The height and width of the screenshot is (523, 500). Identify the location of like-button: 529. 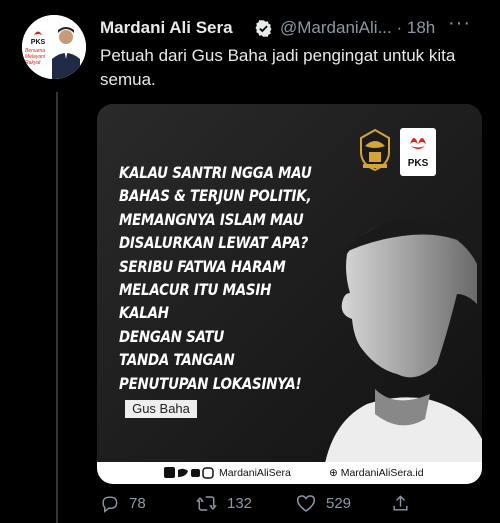
(323, 503).